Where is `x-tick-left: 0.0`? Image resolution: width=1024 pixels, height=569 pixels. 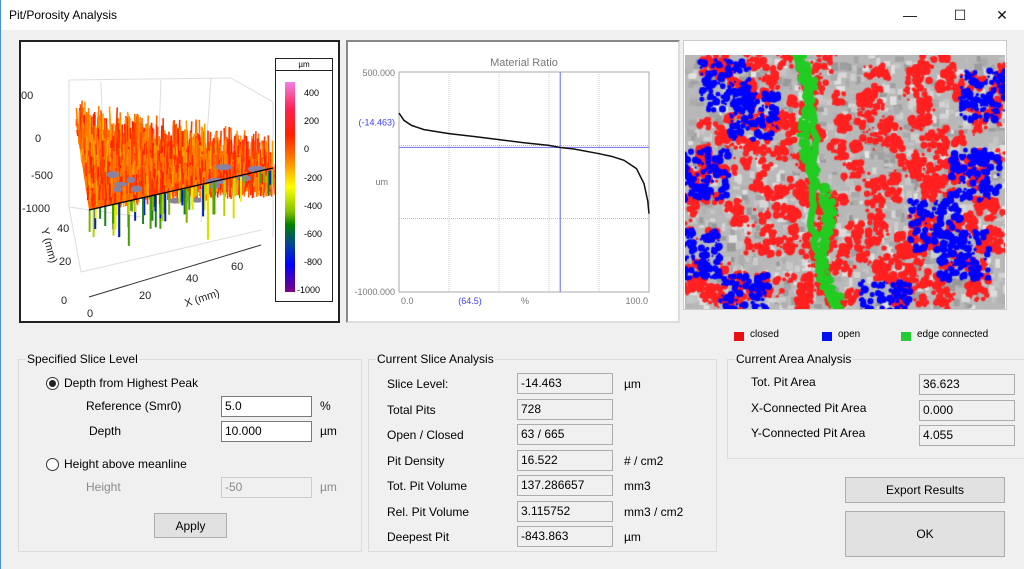 x-tick-left: 0.0 is located at coordinates (407, 301).